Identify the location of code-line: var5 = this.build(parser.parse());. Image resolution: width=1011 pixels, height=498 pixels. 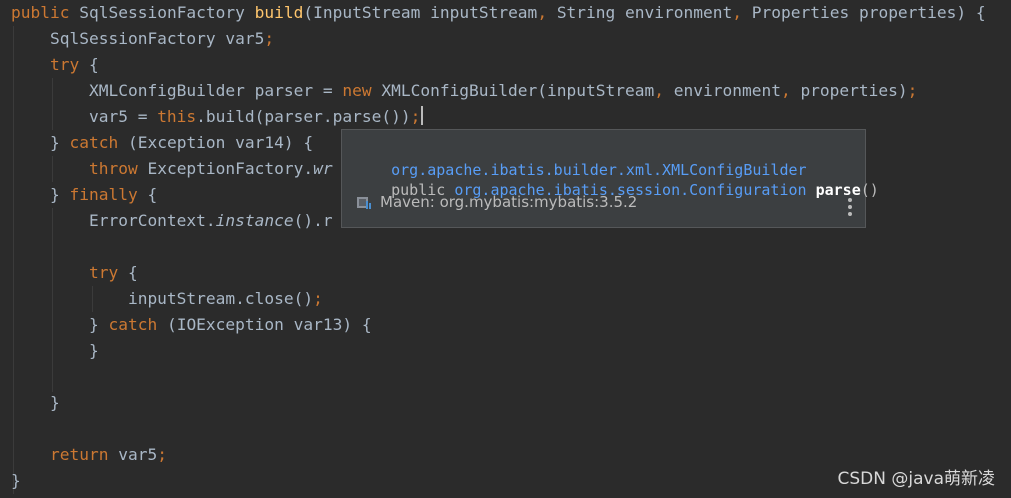
(217, 117).